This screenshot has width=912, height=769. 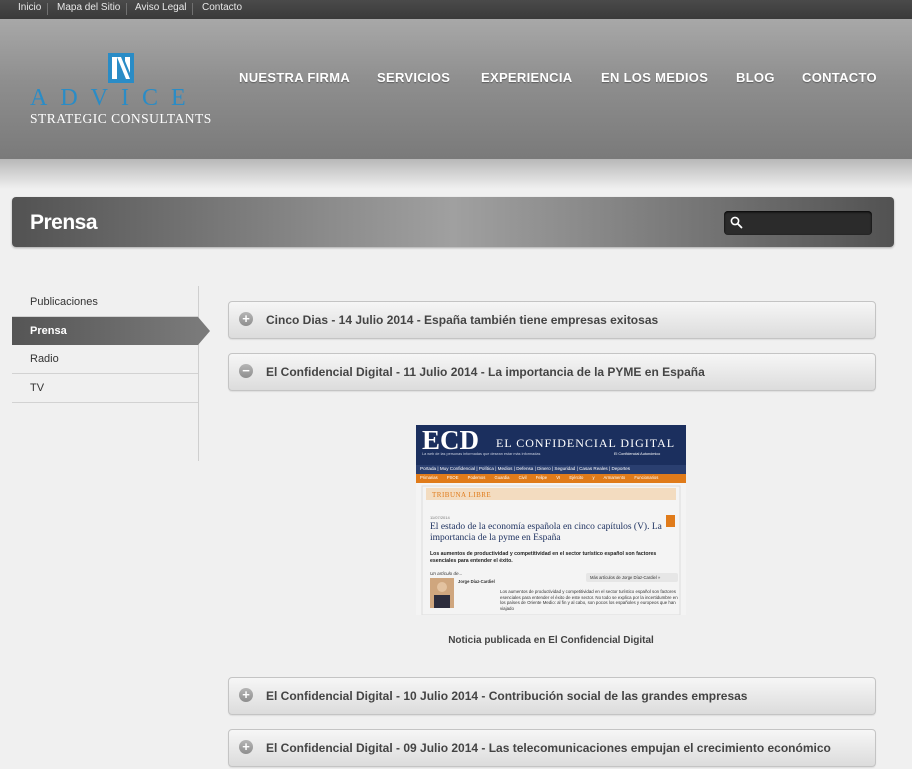 I want to click on search-box, so click(x=798, y=223).